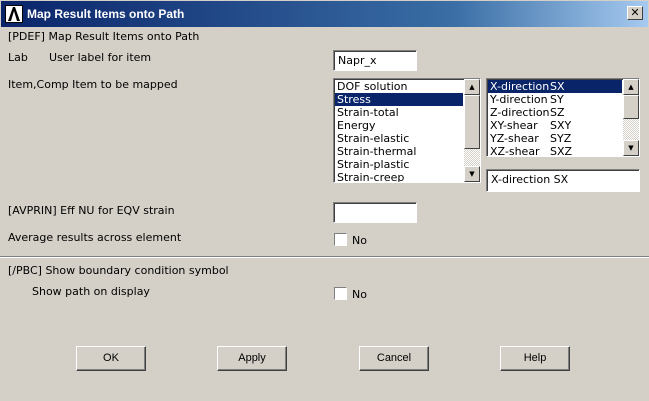 The height and width of the screenshot is (401, 649). What do you see at coordinates (106, 14) in the screenshot?
I see `window-title: Map Result Items onto Path` at bounding box center [106, 14].